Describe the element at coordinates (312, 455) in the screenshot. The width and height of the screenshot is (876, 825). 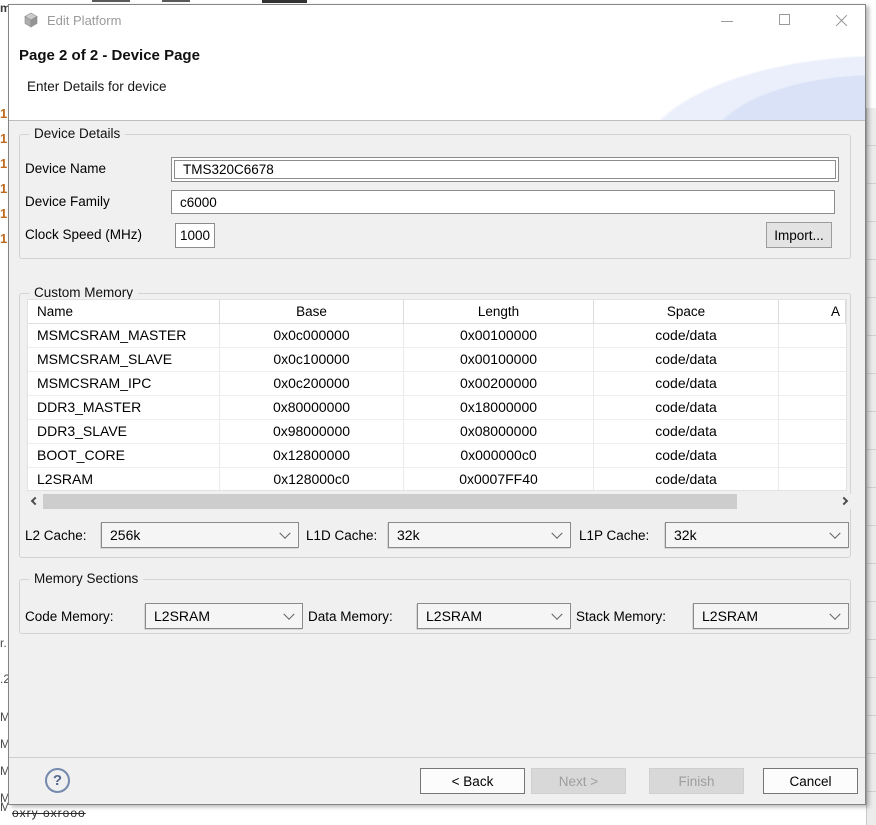
I see `cell-base: 0x12800000` at that location.